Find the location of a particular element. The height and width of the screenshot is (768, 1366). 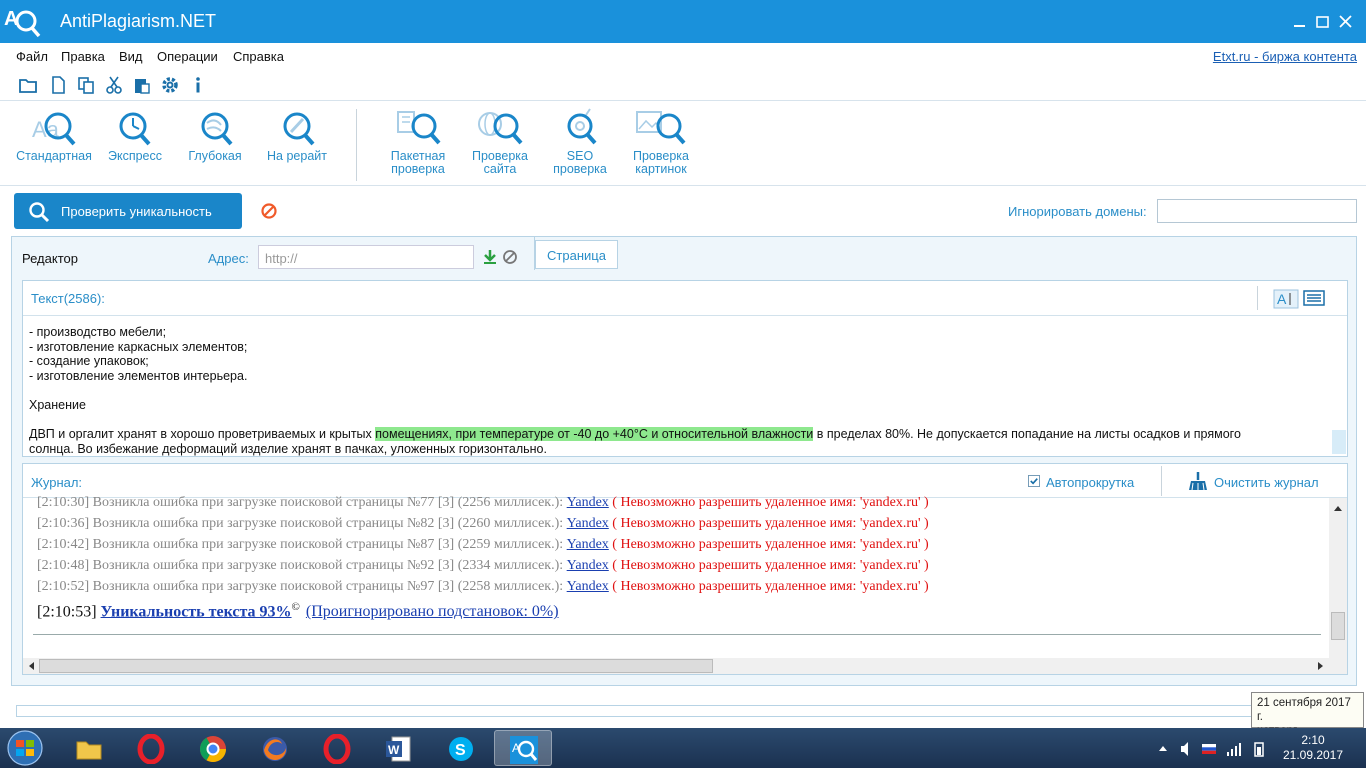

chrome-icon is located at coordinates (213, 749).